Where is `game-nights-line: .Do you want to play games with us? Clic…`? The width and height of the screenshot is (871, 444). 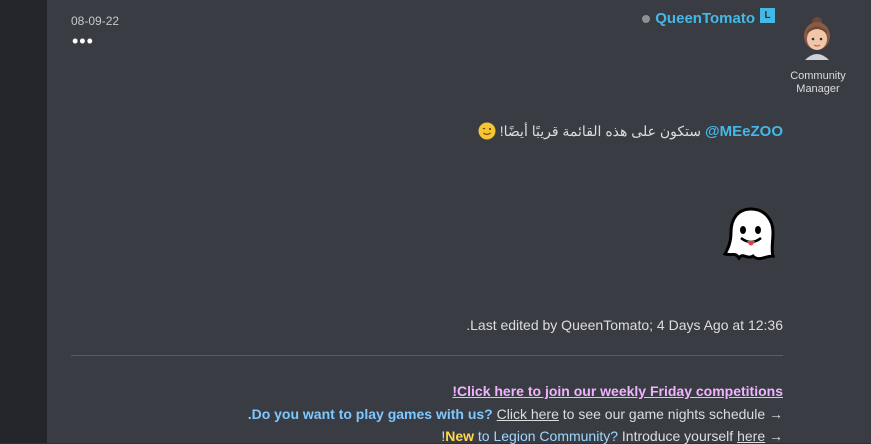 game-nights-line: .Do you want to play games with us? Clic… is located at coordinates (515, 414).